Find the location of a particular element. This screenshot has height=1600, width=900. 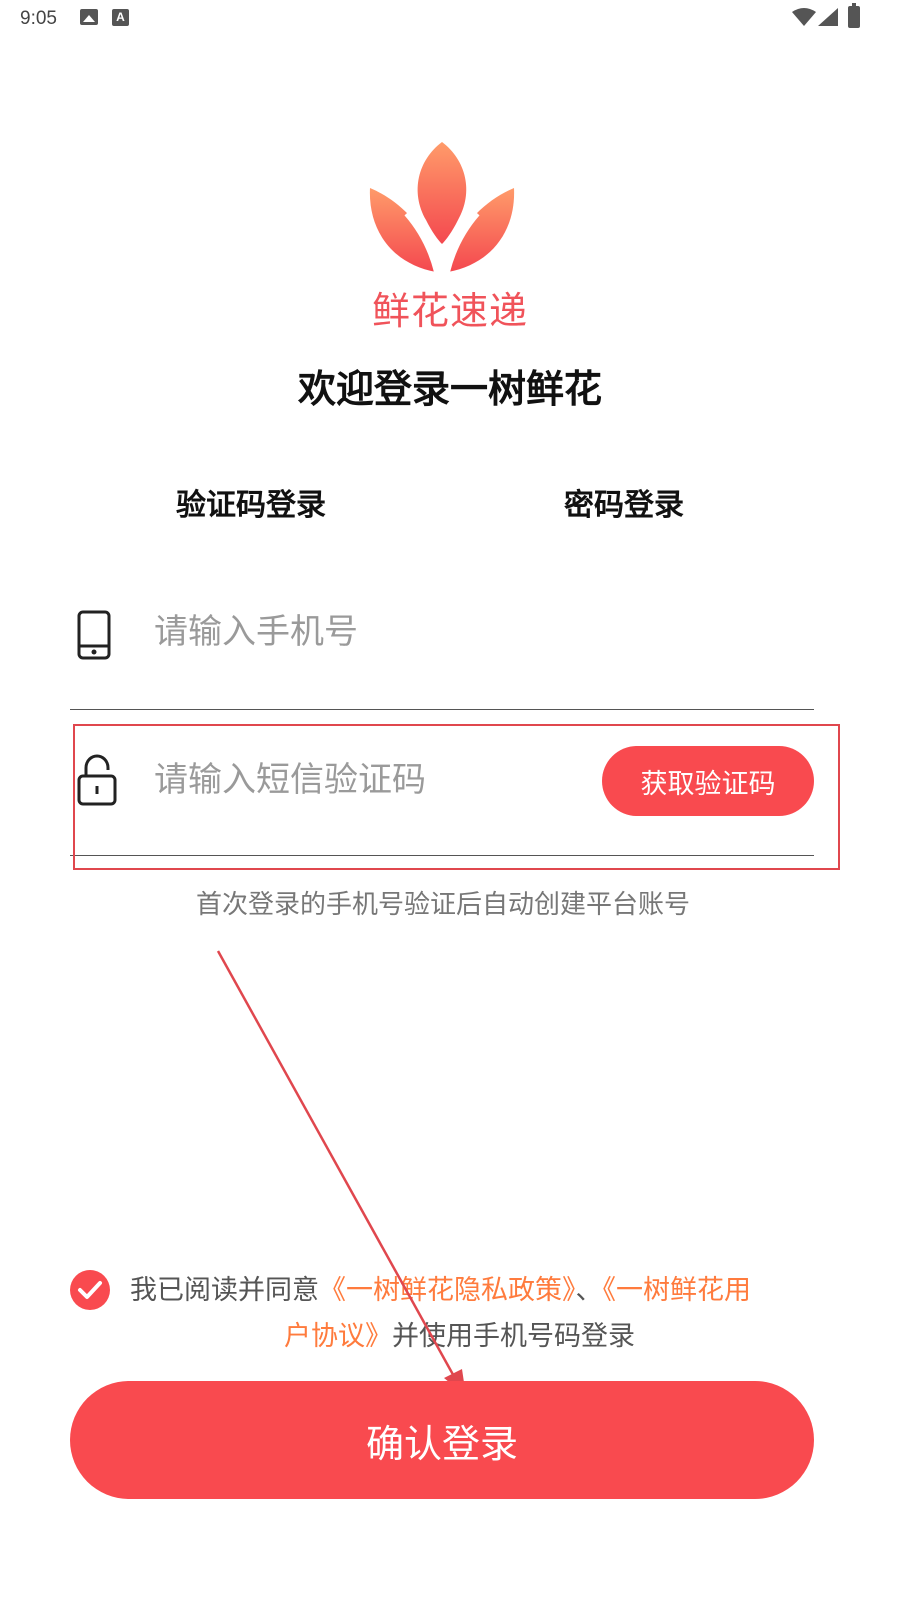

tab-label: 验证码登录 is located at coordinates (251, 505).